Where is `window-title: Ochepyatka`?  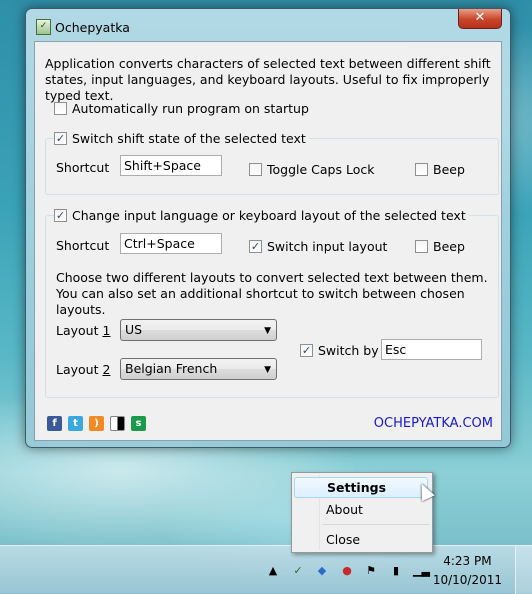 window-title: Ochepyatka is located at coordinates (92, 27).